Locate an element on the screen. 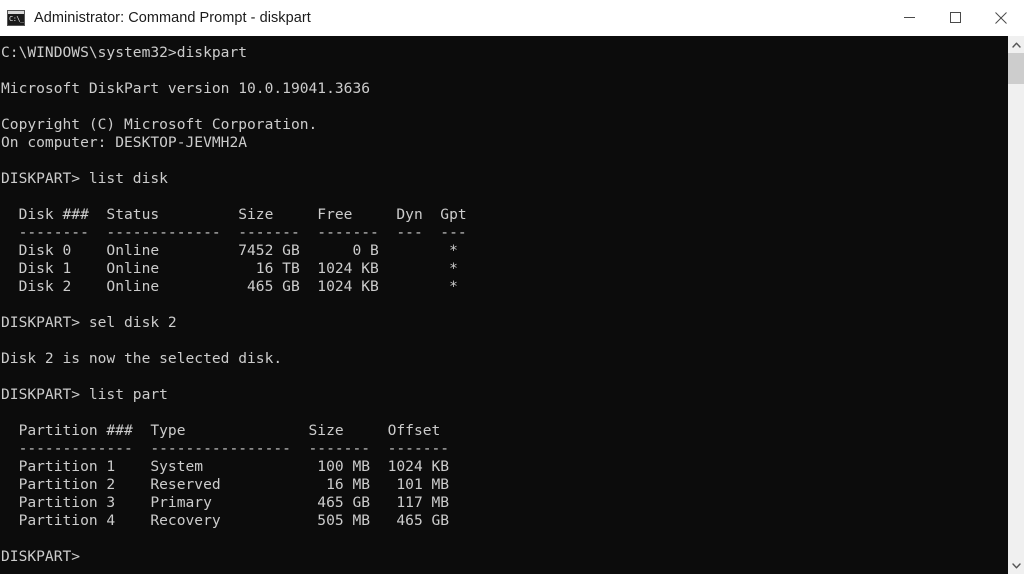  terminal-line: DISKPART> list part is located at coordinates (84, 394).